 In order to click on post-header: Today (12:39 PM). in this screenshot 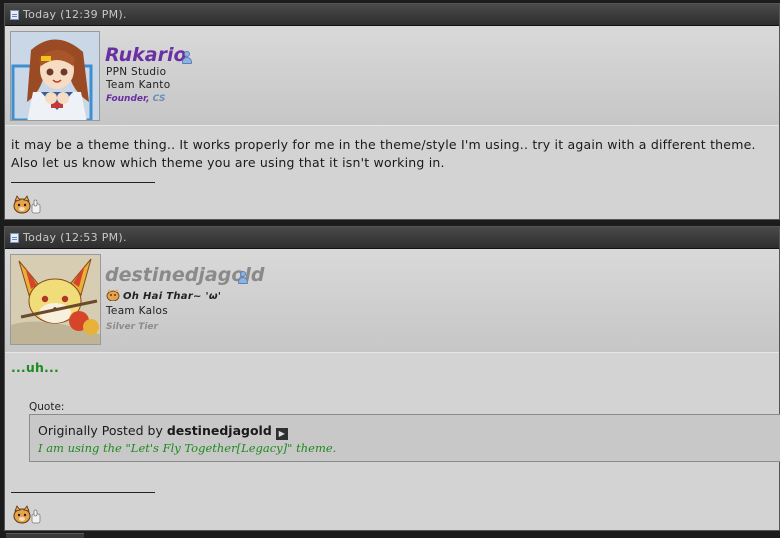, I will do `click(392, 15)`.